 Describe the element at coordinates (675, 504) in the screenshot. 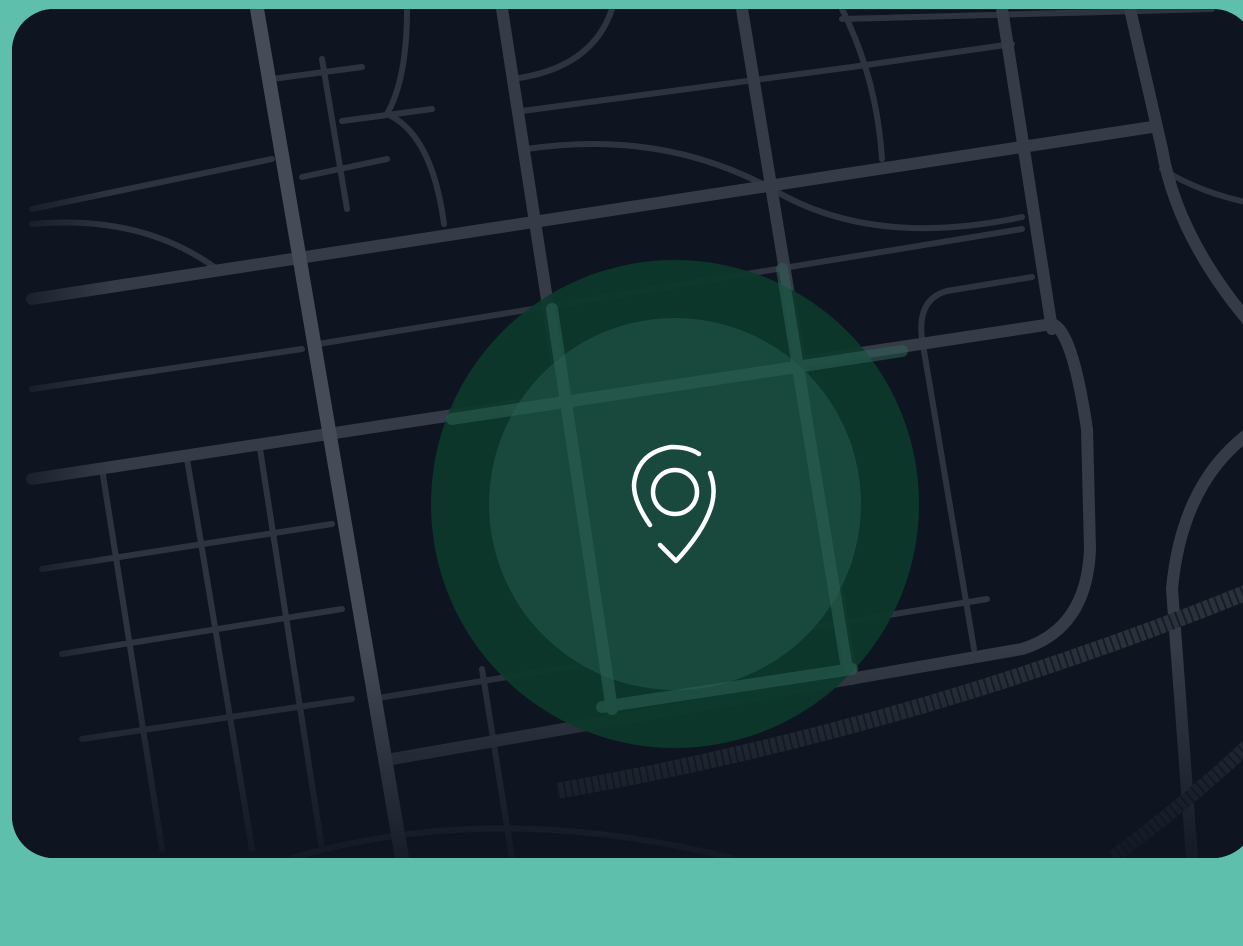

I see `location-radius-inner` at that location.